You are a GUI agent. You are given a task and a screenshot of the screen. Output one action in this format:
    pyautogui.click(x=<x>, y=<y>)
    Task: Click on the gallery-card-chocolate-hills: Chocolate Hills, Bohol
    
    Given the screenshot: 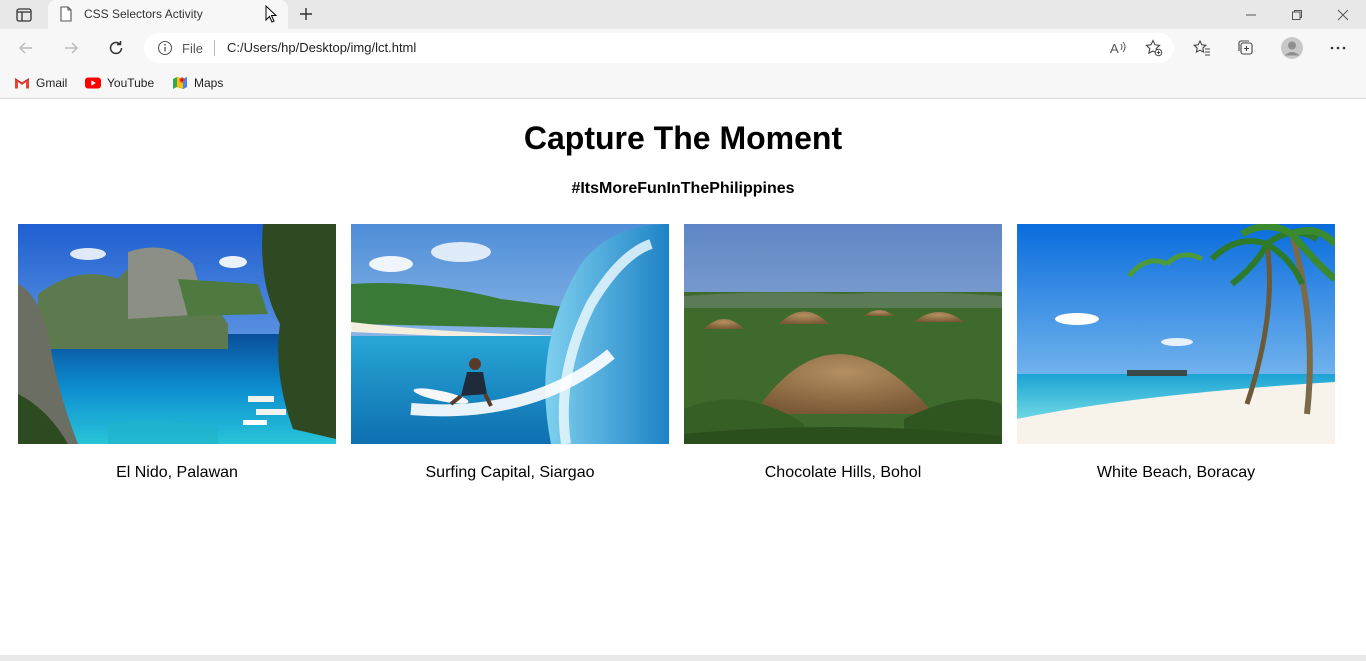 What is the action you would take?
    pyautogui.click(x=843, y=353)
    